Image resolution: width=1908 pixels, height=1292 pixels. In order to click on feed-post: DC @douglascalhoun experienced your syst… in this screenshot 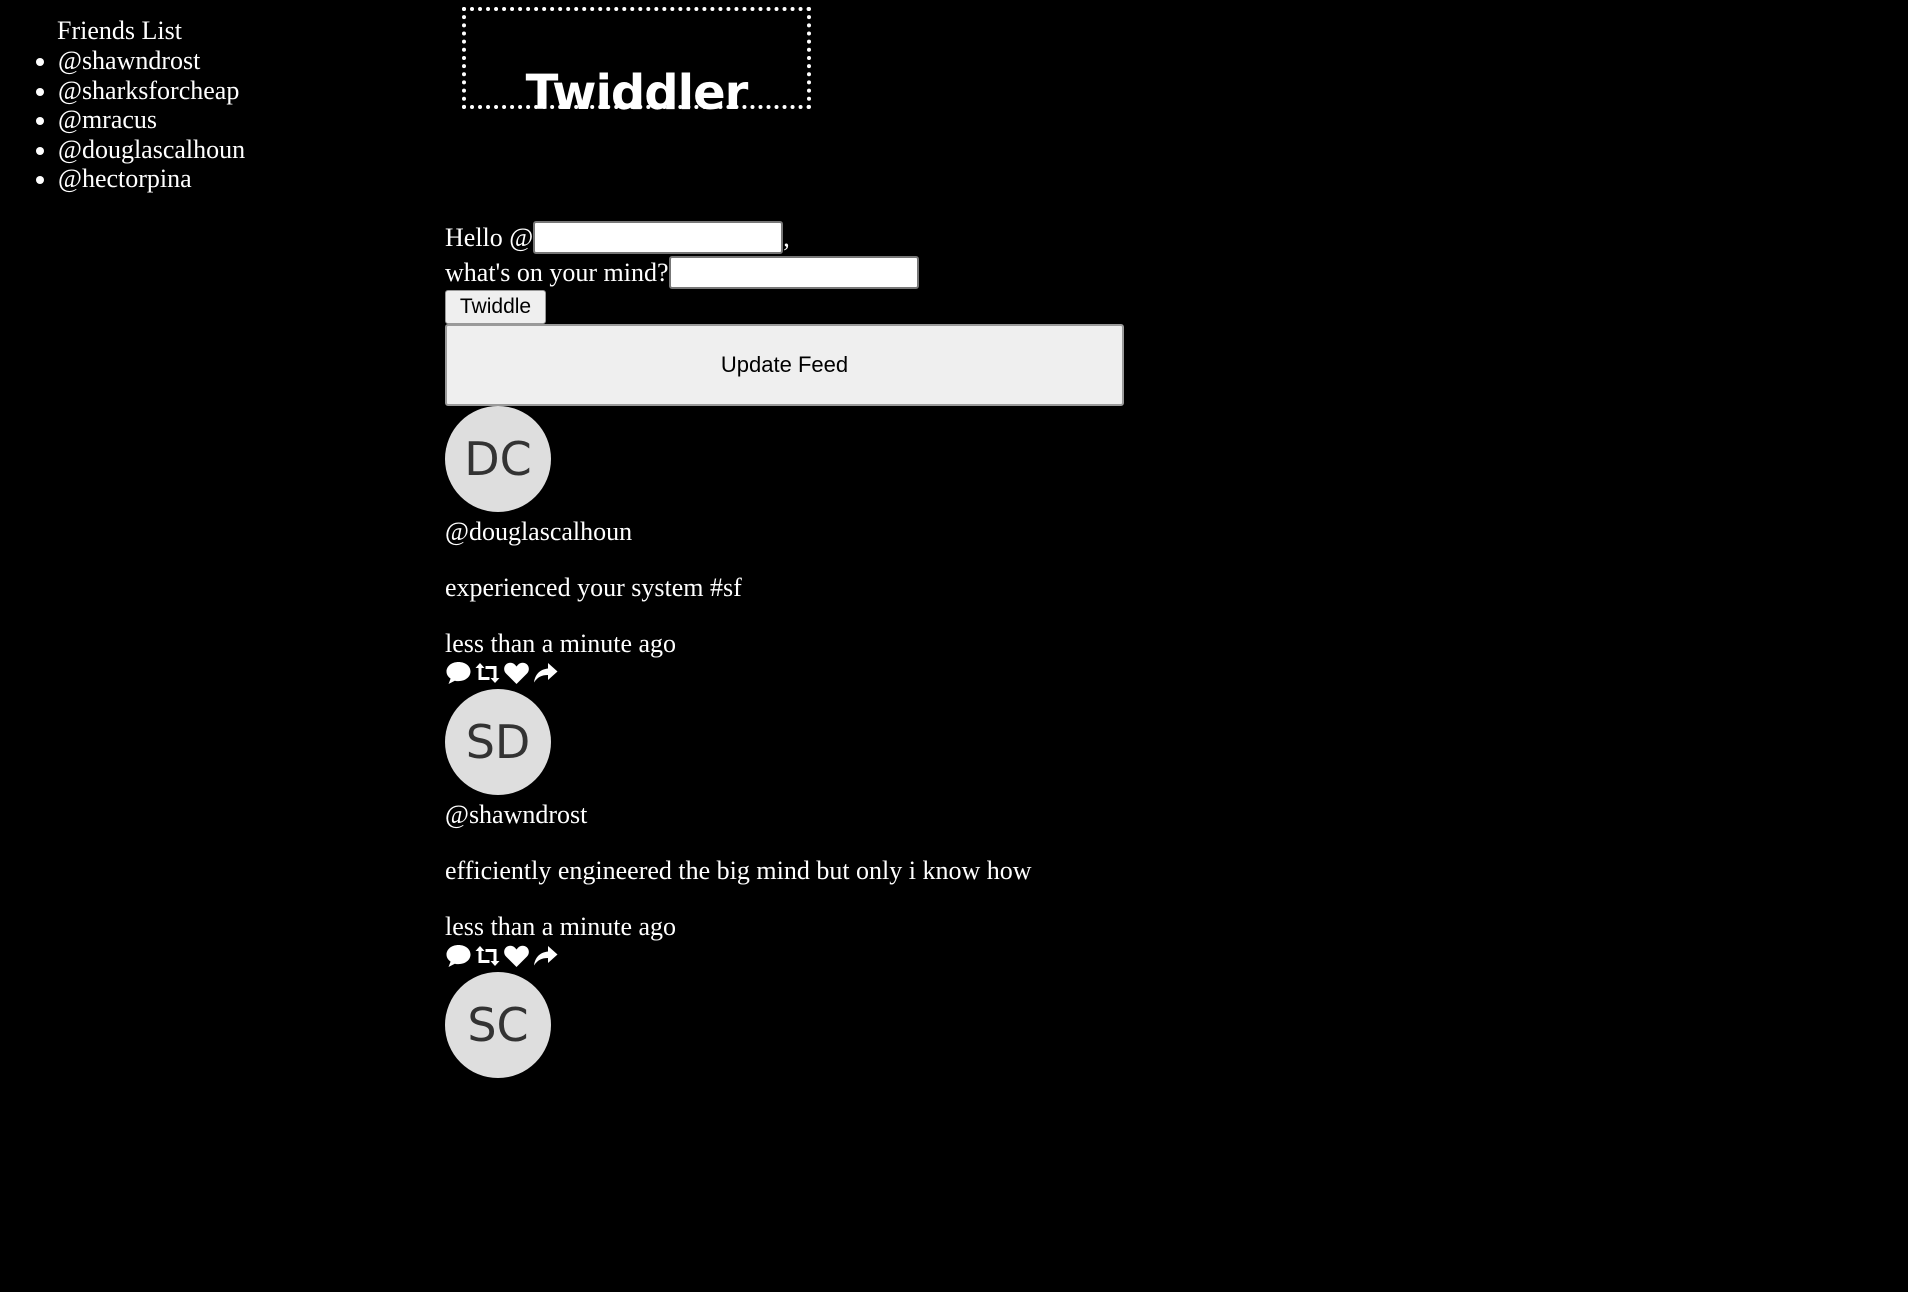, I will do `click(845, 547)`.